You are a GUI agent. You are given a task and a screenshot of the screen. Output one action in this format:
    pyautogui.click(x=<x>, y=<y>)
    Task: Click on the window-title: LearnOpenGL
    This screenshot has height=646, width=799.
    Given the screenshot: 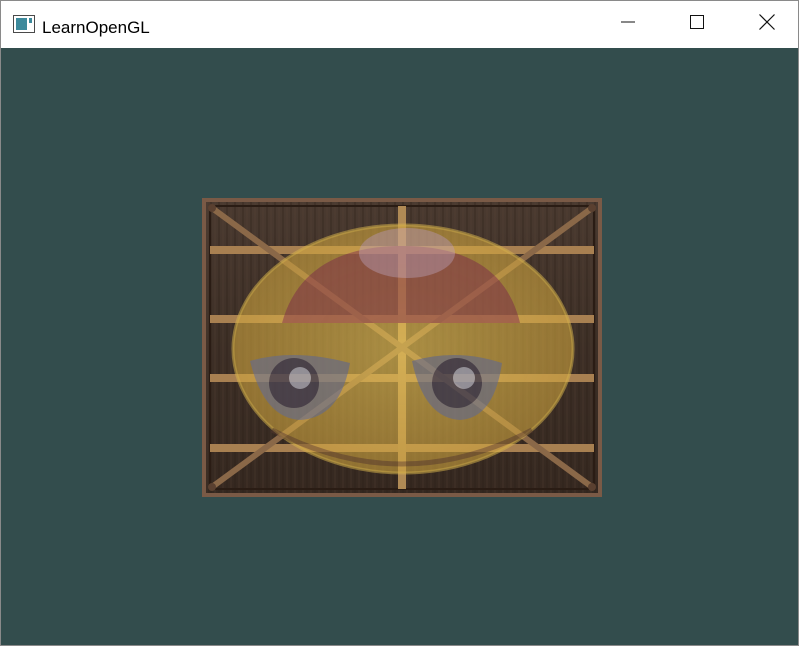 What is the action you would take?
    pyautogui.click(x=96, y=27)
    